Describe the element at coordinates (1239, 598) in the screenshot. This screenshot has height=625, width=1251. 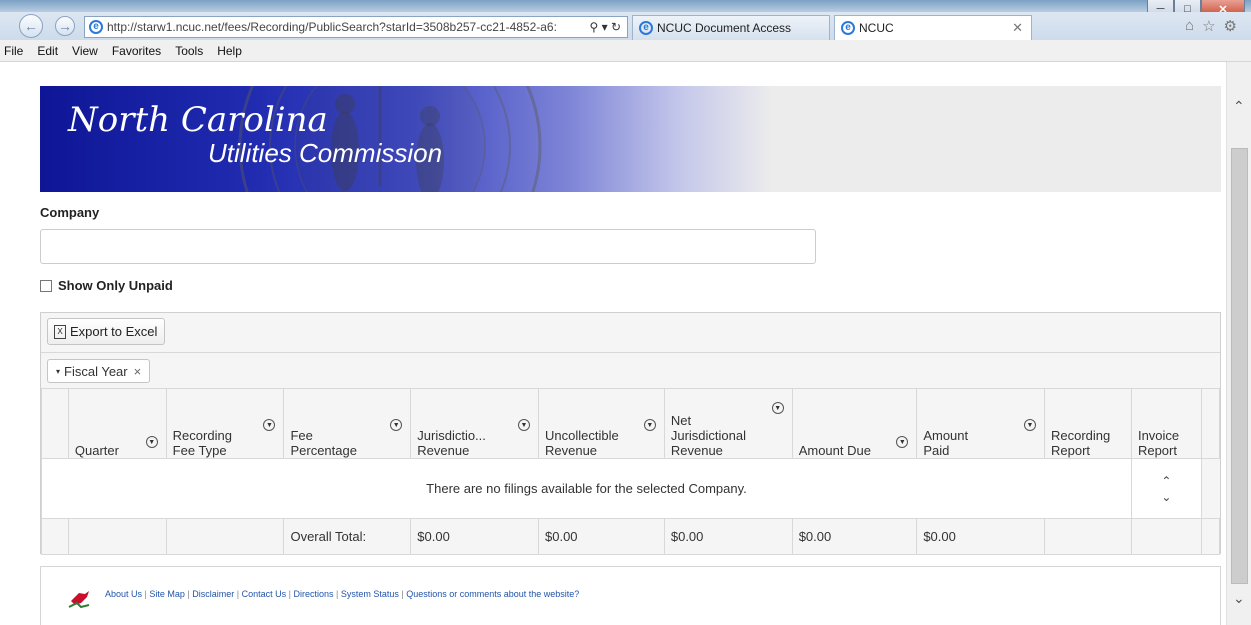
I see `scroll-down-icon: ⌄` at that location.